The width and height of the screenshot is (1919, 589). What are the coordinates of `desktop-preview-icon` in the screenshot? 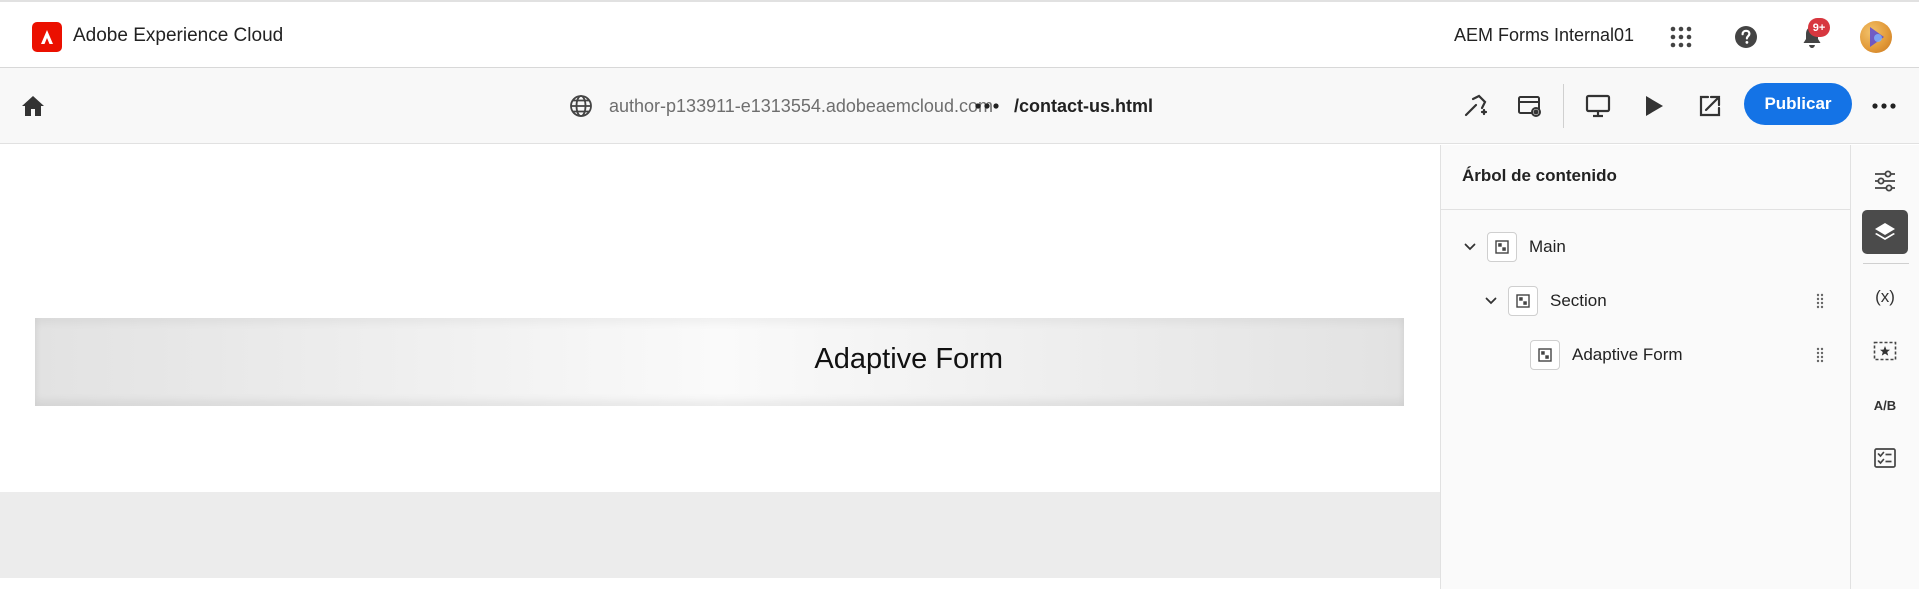 It's located at (1598, 106).